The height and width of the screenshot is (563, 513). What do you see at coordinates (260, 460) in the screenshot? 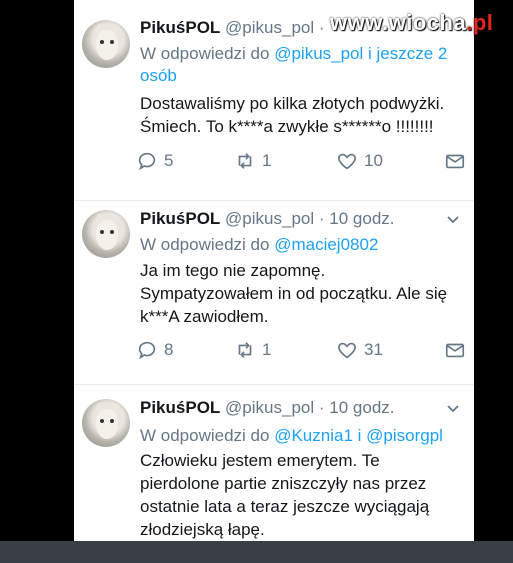
I see `tweet-text-line: Człowieku jestem emerytem. Te` at bounding box center [260, 460].